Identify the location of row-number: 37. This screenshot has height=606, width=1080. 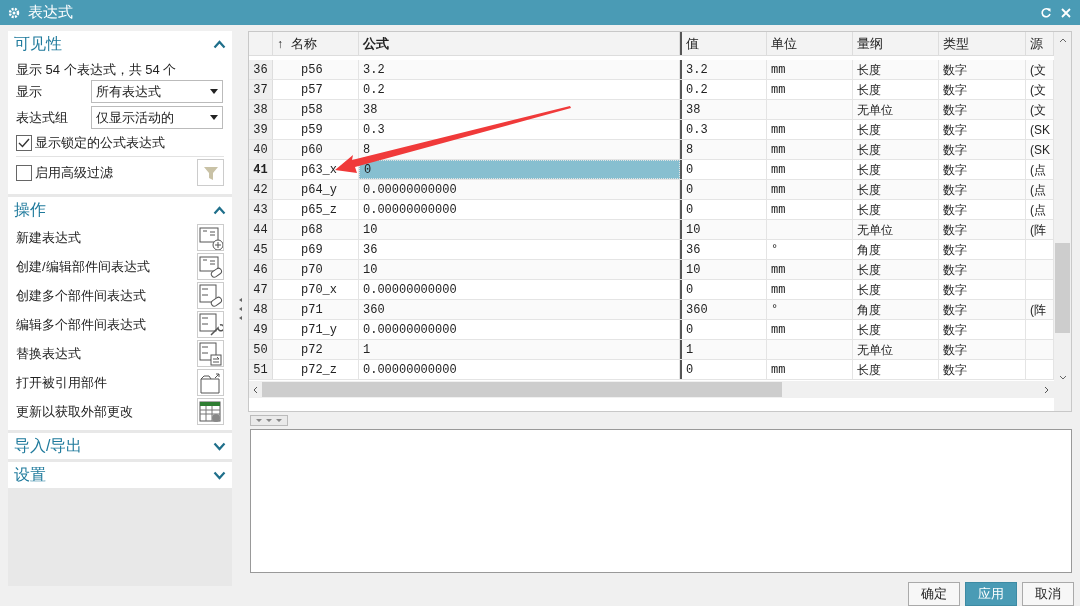
(261, 89).